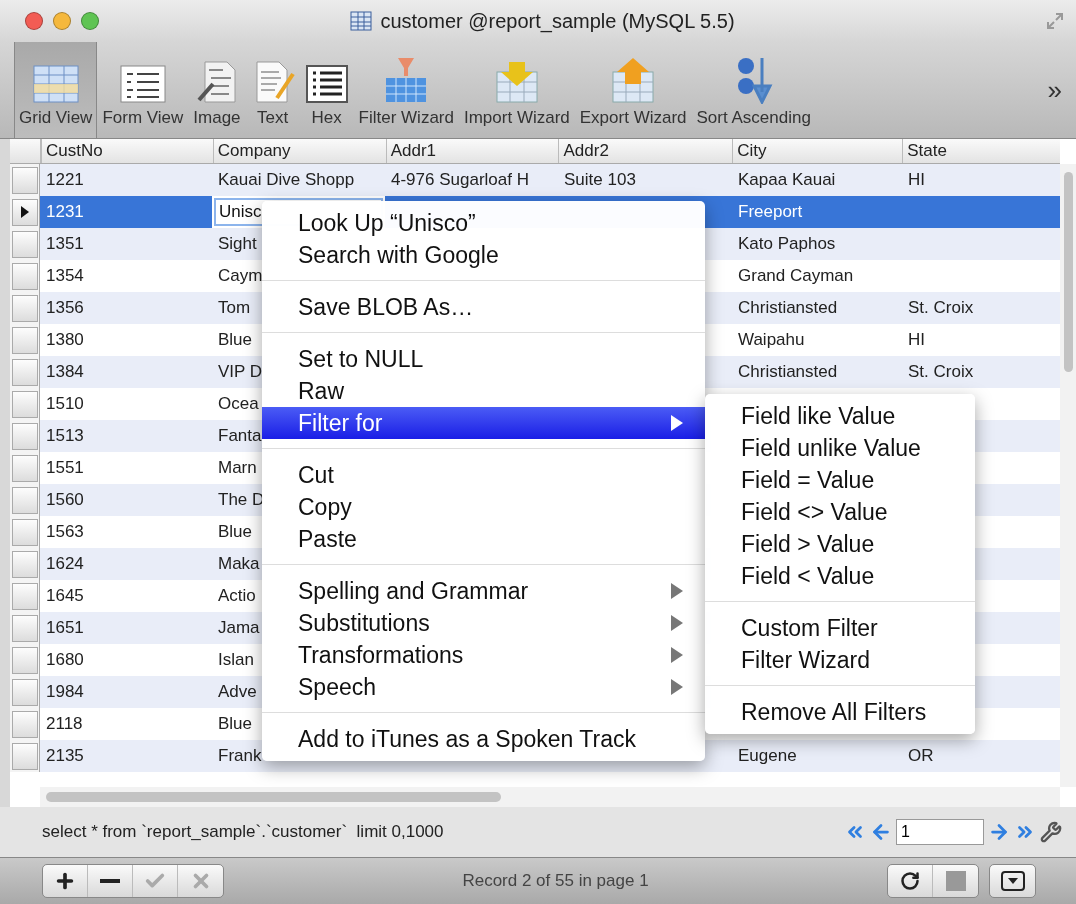  What do you see at coordinates (239, 628) in the screenshot?
I see `table-cell: Jama` at bounding box center [239, 628].